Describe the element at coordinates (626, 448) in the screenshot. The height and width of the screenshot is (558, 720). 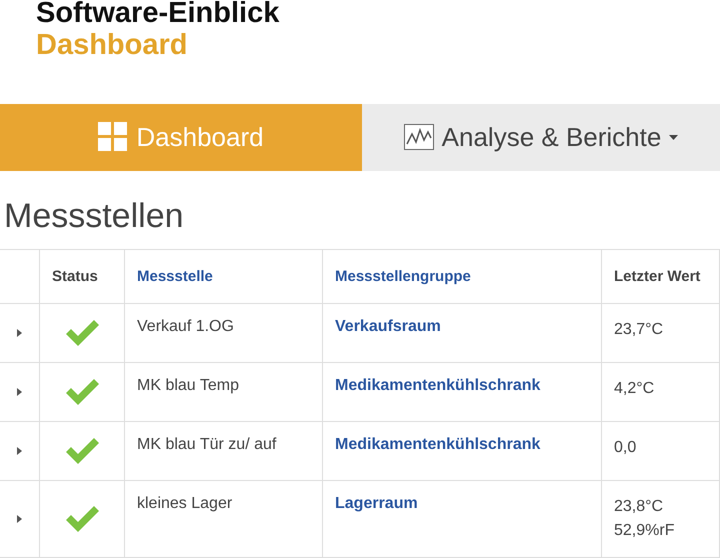
I see `value-text: 0,0` at that location.